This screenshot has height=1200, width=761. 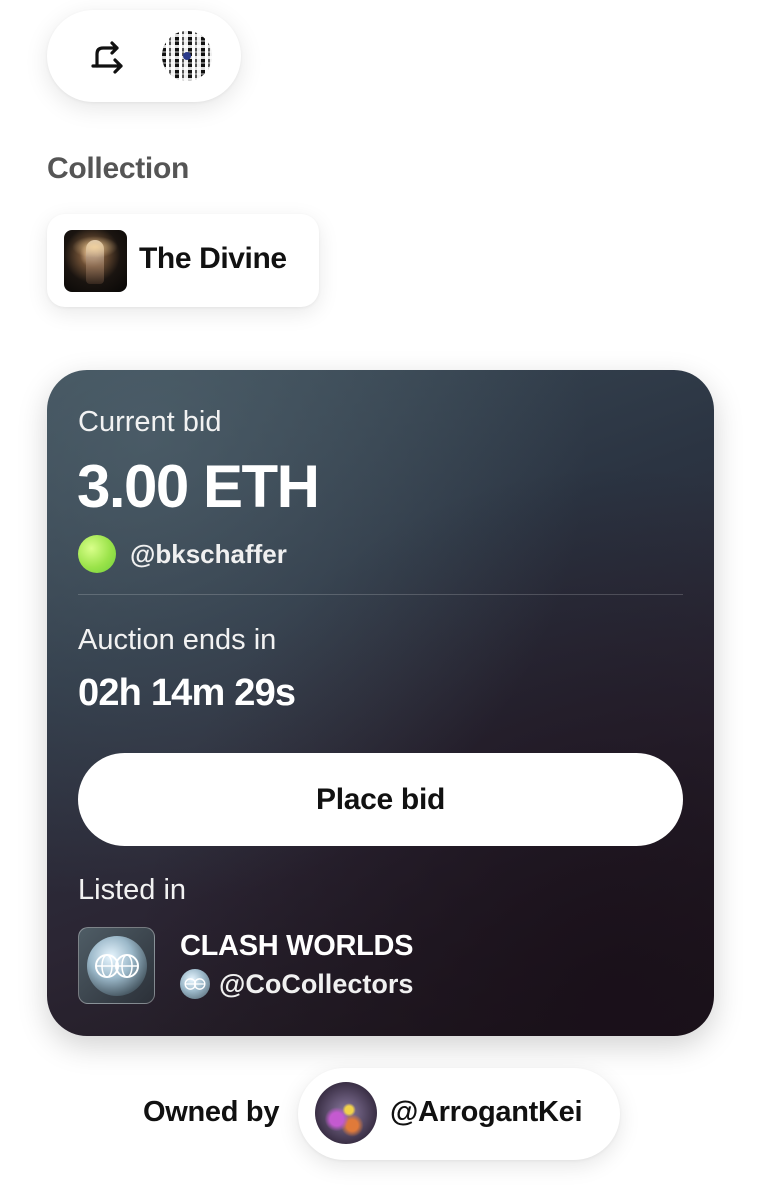 I want to click on qr-code-button, so click(x=187, y=56).